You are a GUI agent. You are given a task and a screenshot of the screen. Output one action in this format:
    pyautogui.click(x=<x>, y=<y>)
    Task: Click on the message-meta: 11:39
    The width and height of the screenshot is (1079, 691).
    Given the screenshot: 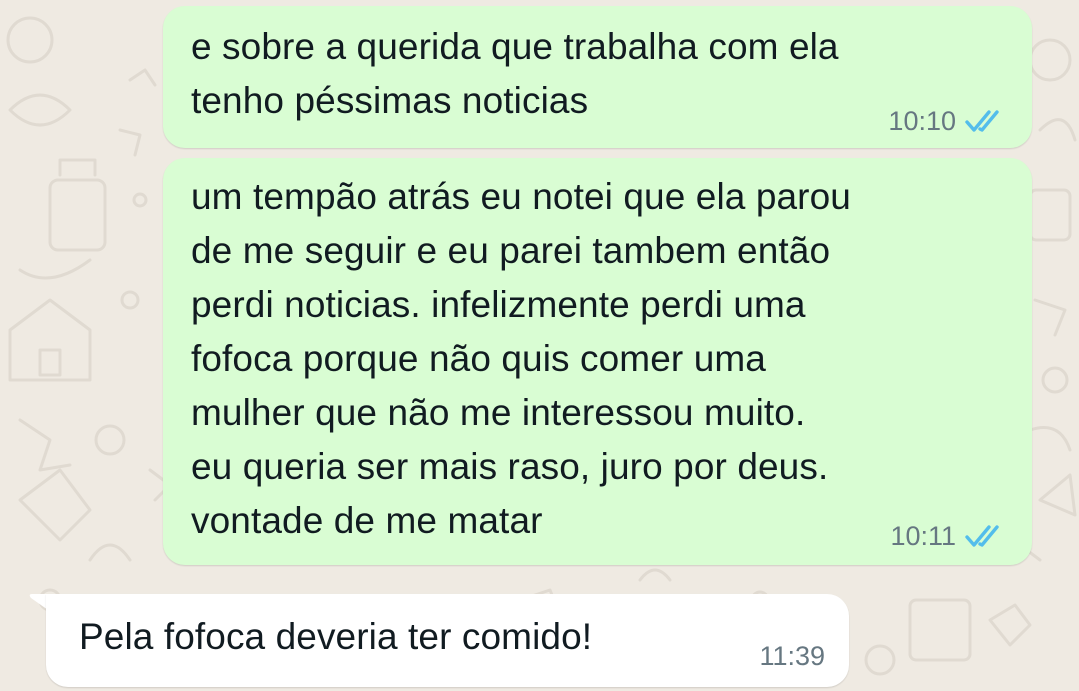 What is the action you would take?
    pyautogui.click(x=792, y=656)
    